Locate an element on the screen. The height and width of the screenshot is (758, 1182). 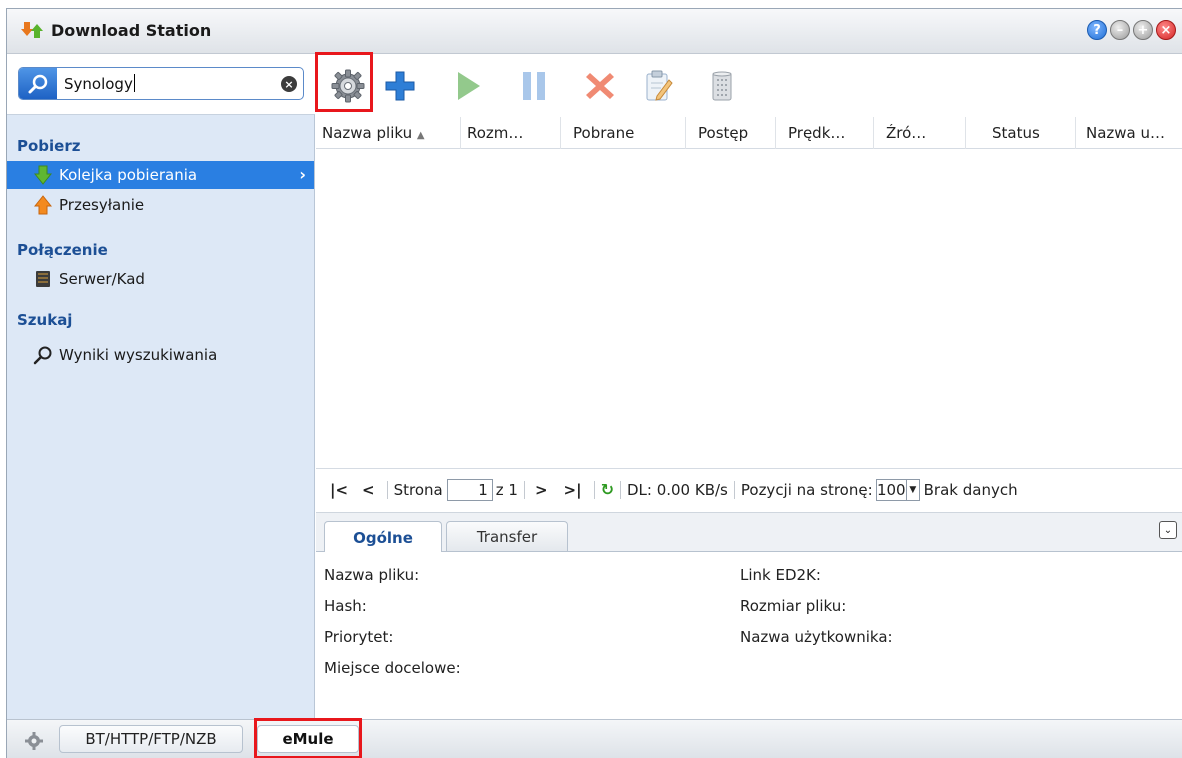
add-plus-icon is located at coordinates (400, 86).